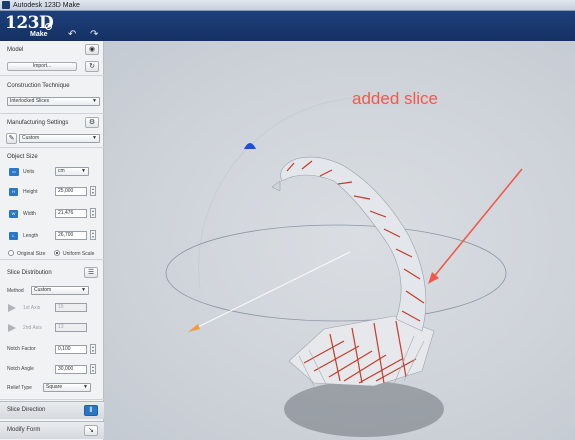  What do you see at coordinates (93, 235) in the screenshot?
I see `length-stepper: ▲ ▼` at bounding box center [93, 235].